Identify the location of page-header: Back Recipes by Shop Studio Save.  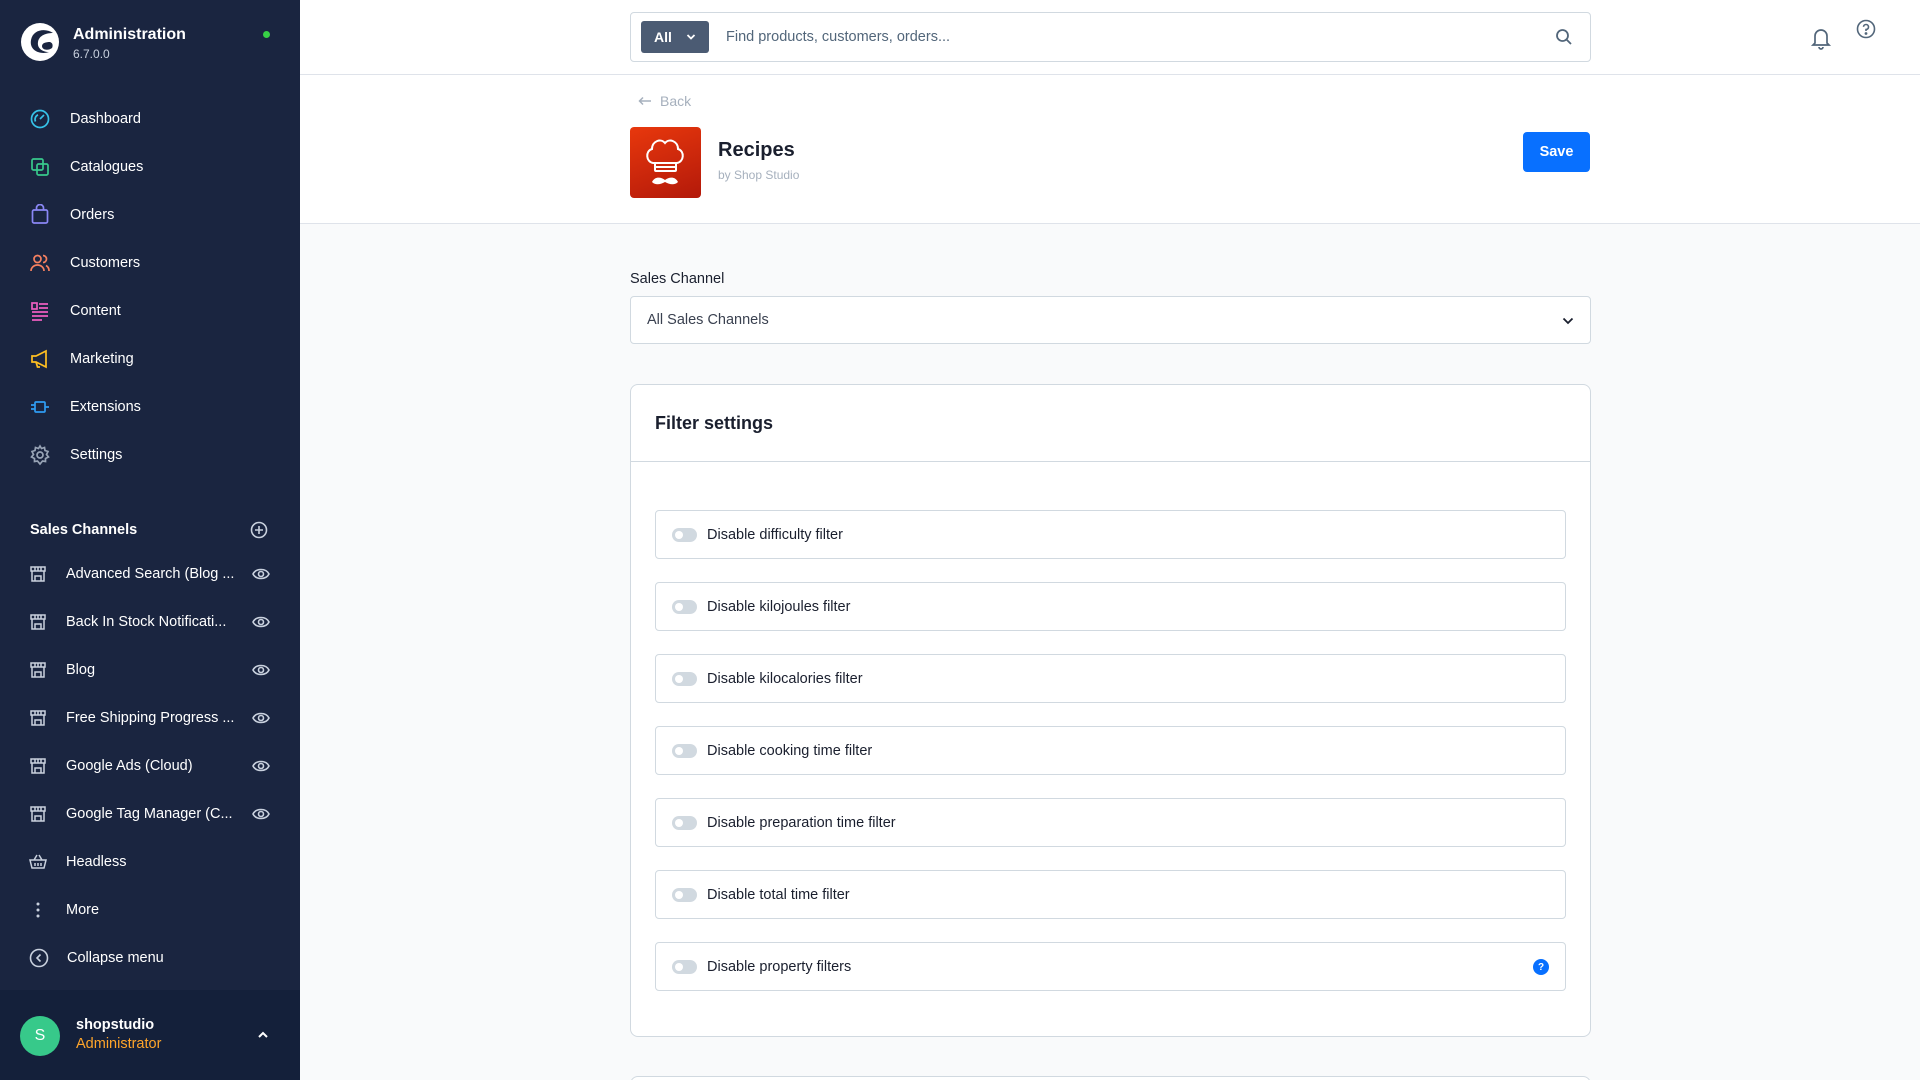
(1110, 149).